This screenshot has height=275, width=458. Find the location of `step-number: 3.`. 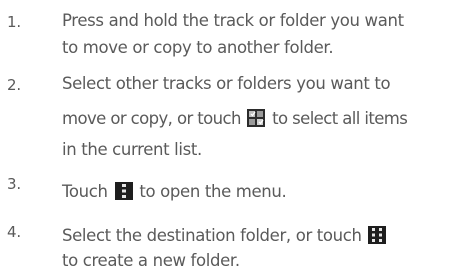

step-number: 3. is located at coordinates (14, 184).